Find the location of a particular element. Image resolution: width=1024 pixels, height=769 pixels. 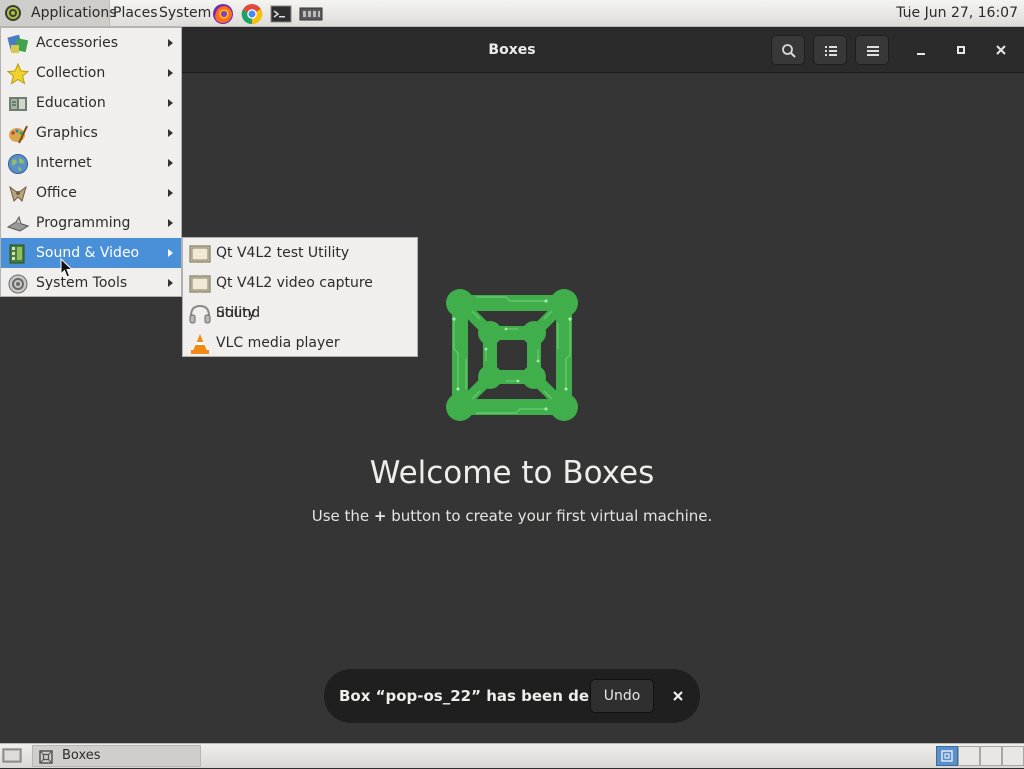

submenu-item-sound: Sound is located at coordinates (300, 313).